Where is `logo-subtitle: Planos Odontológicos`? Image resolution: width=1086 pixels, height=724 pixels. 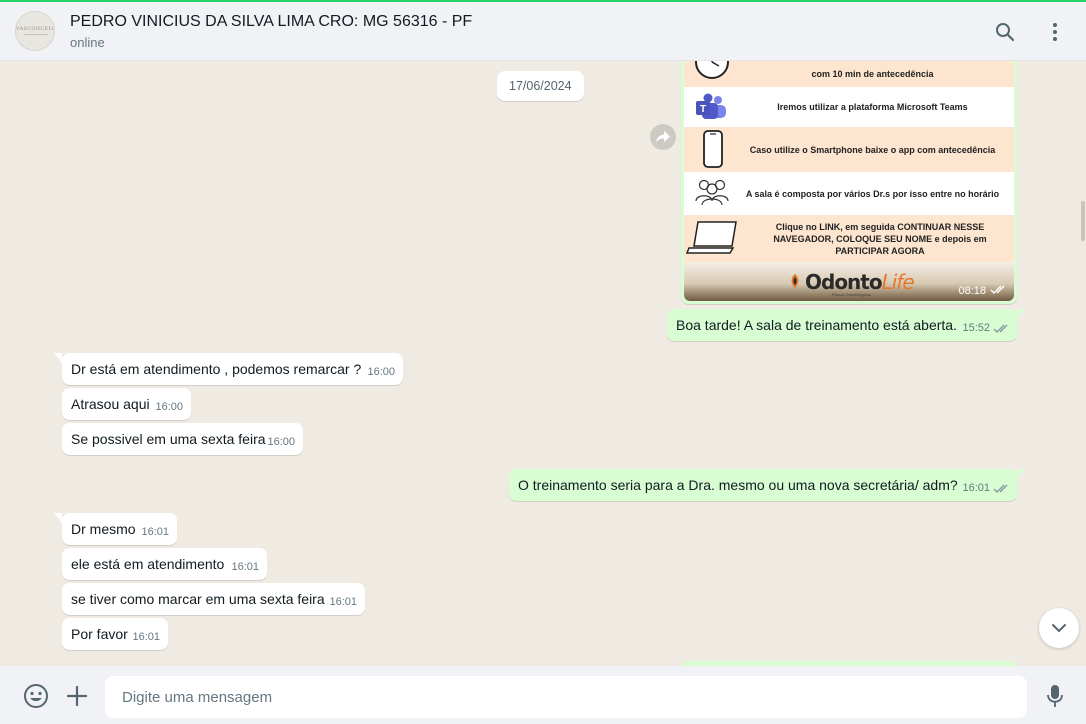 logo-subtitle: Planos Odontológicos is located at coordinates (851, 294).